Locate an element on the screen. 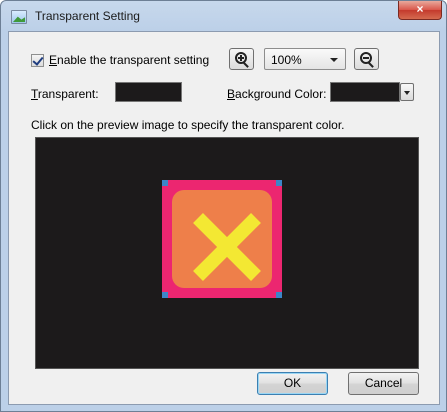  enable-transparent-label-text: nable the transparent setting is located at coordinates (133, 60).